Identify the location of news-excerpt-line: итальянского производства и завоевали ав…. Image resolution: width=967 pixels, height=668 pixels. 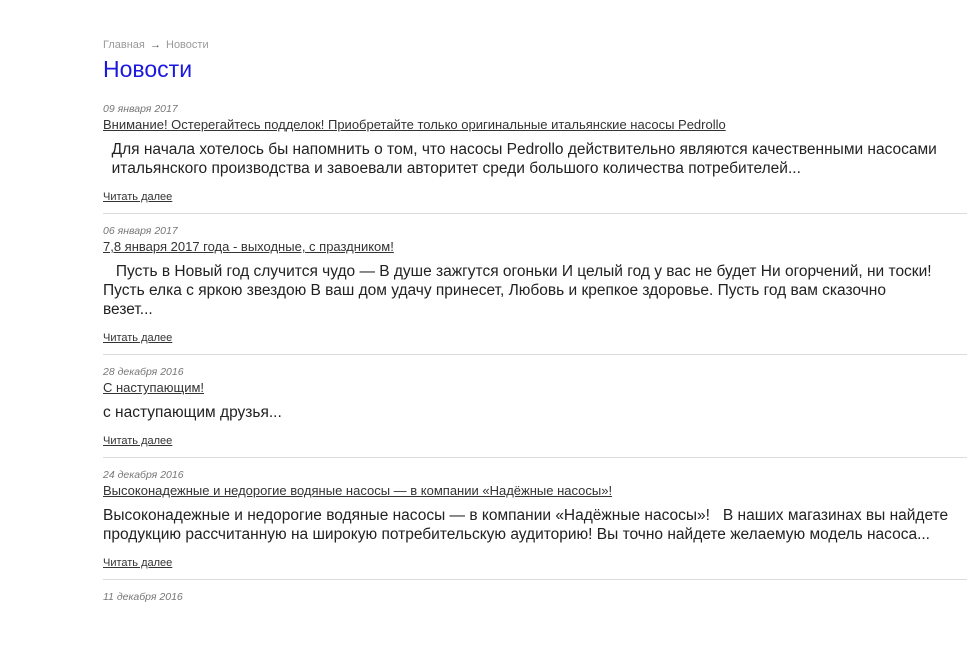
(452, 168).